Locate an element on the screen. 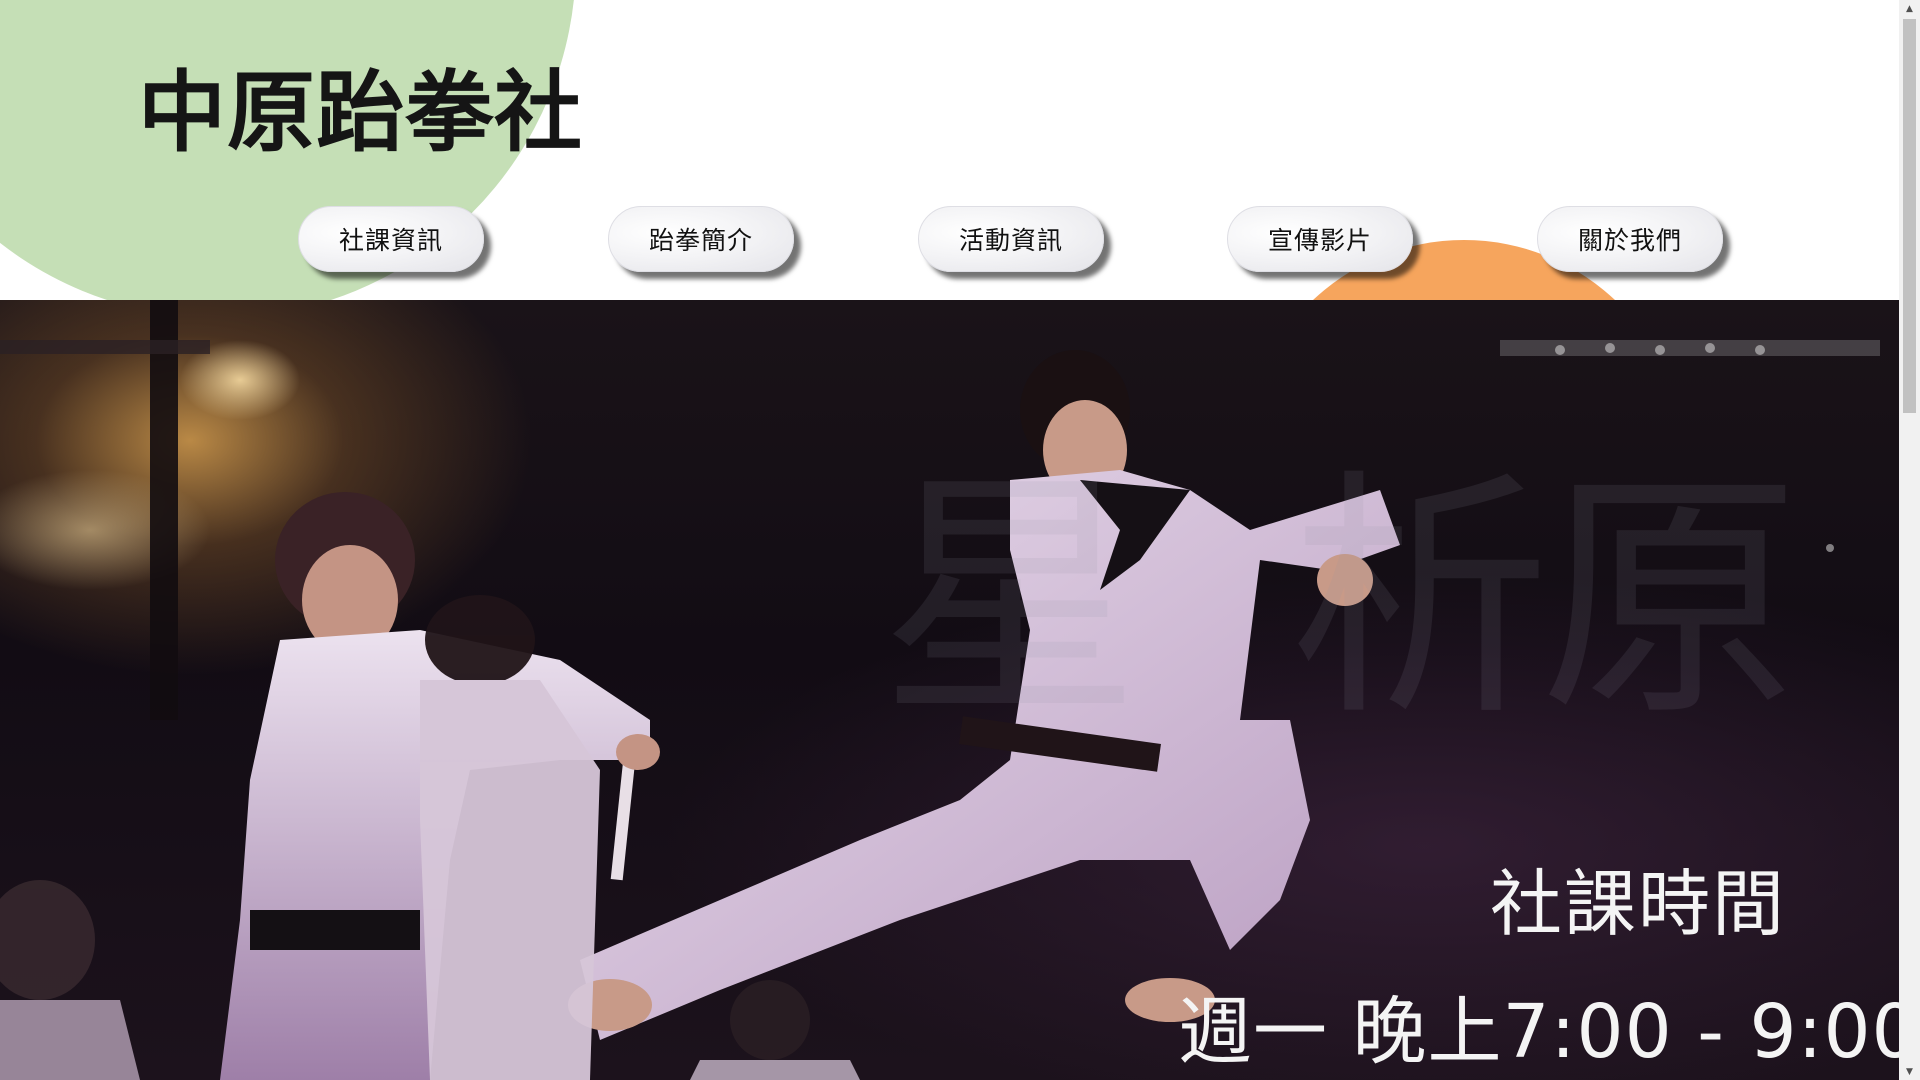 The height and width of the screenshot is (1080, 1920). nav-button-class-info: 社課資訊 is located at coordinates (391, 239).